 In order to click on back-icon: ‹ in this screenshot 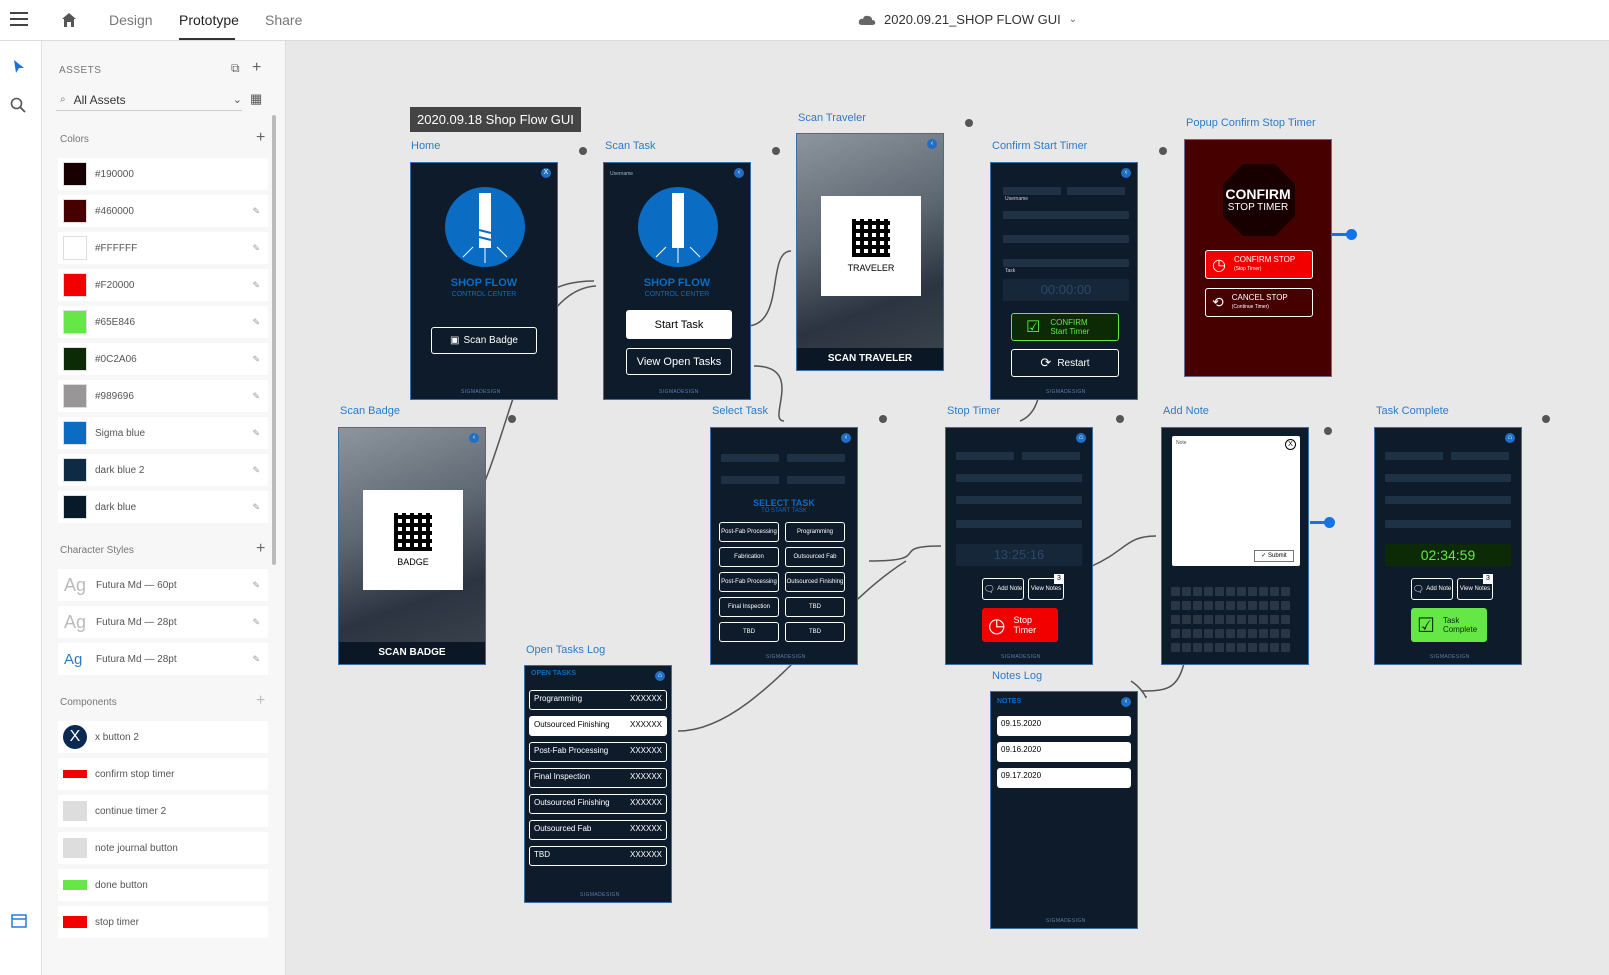, I will do `click(474, 438)`.